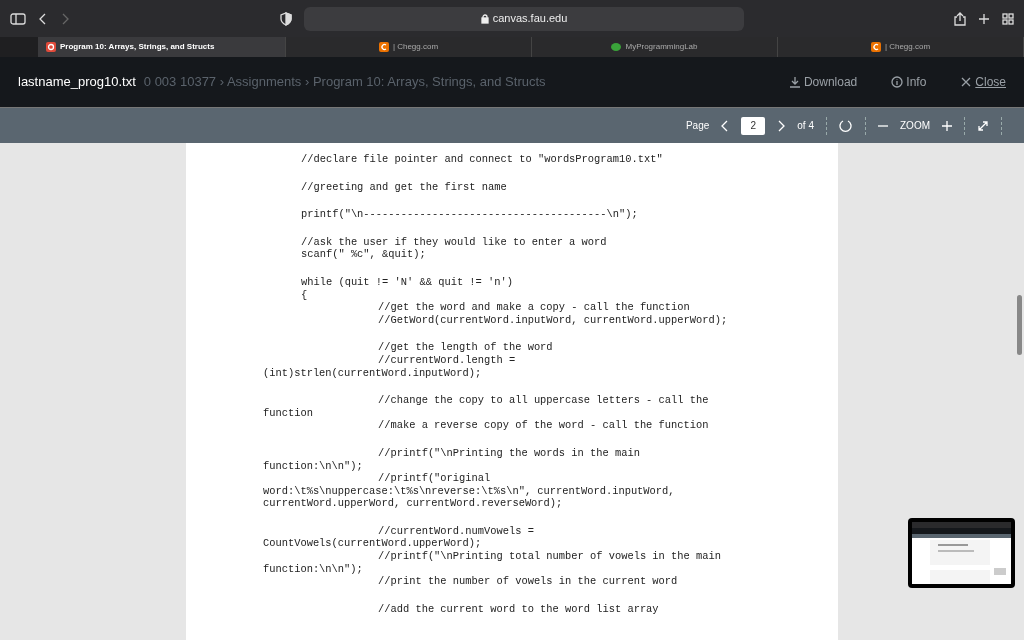 Image resolution: width=1024 pixels, height=640 pixels. I want to click on browser-tab: MyProgrammingLab, so click(655, 47).